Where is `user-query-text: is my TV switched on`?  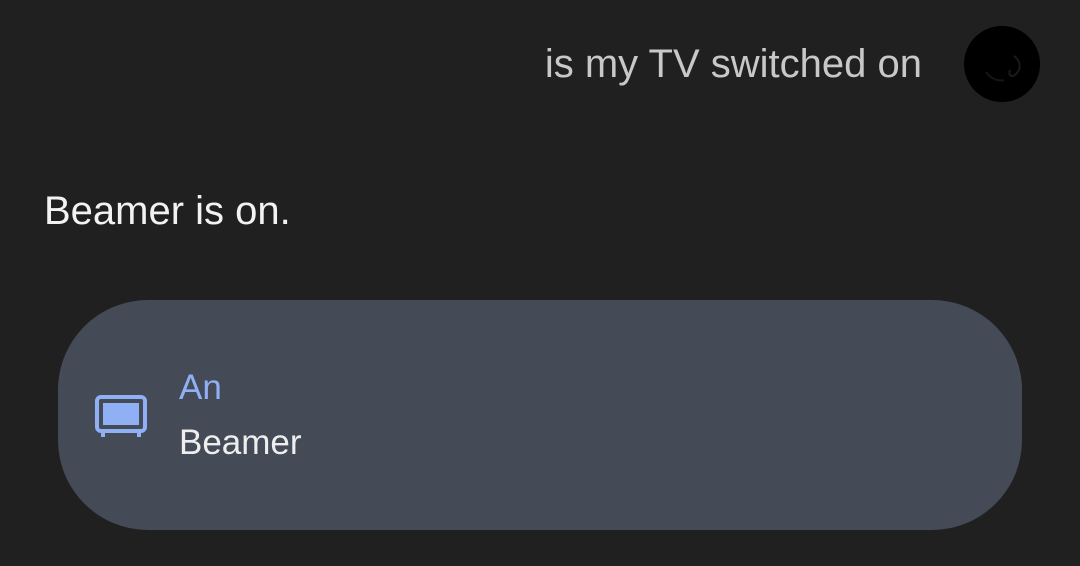
user-query-text: is my TV switched on is located at coordinates (733, 64).